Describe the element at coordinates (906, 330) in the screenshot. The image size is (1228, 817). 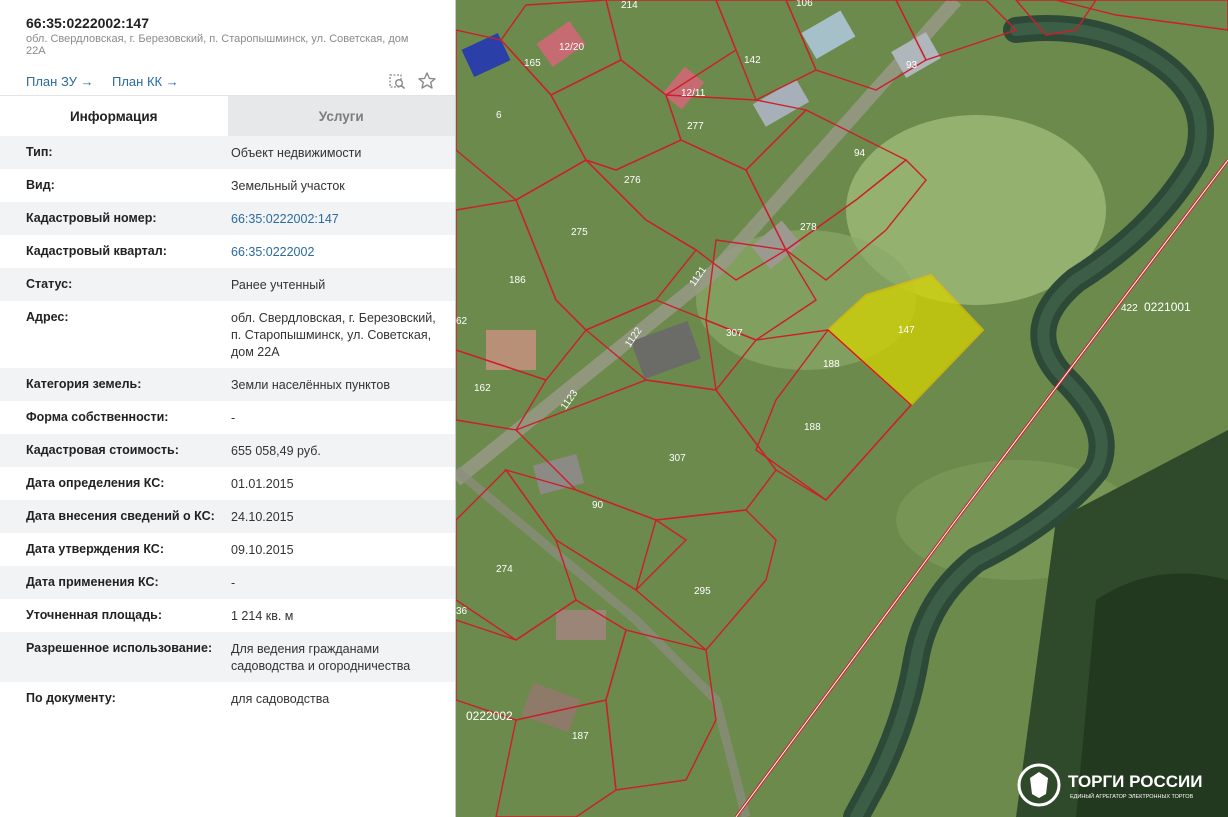
I see `parcel-label: 147` at that location.